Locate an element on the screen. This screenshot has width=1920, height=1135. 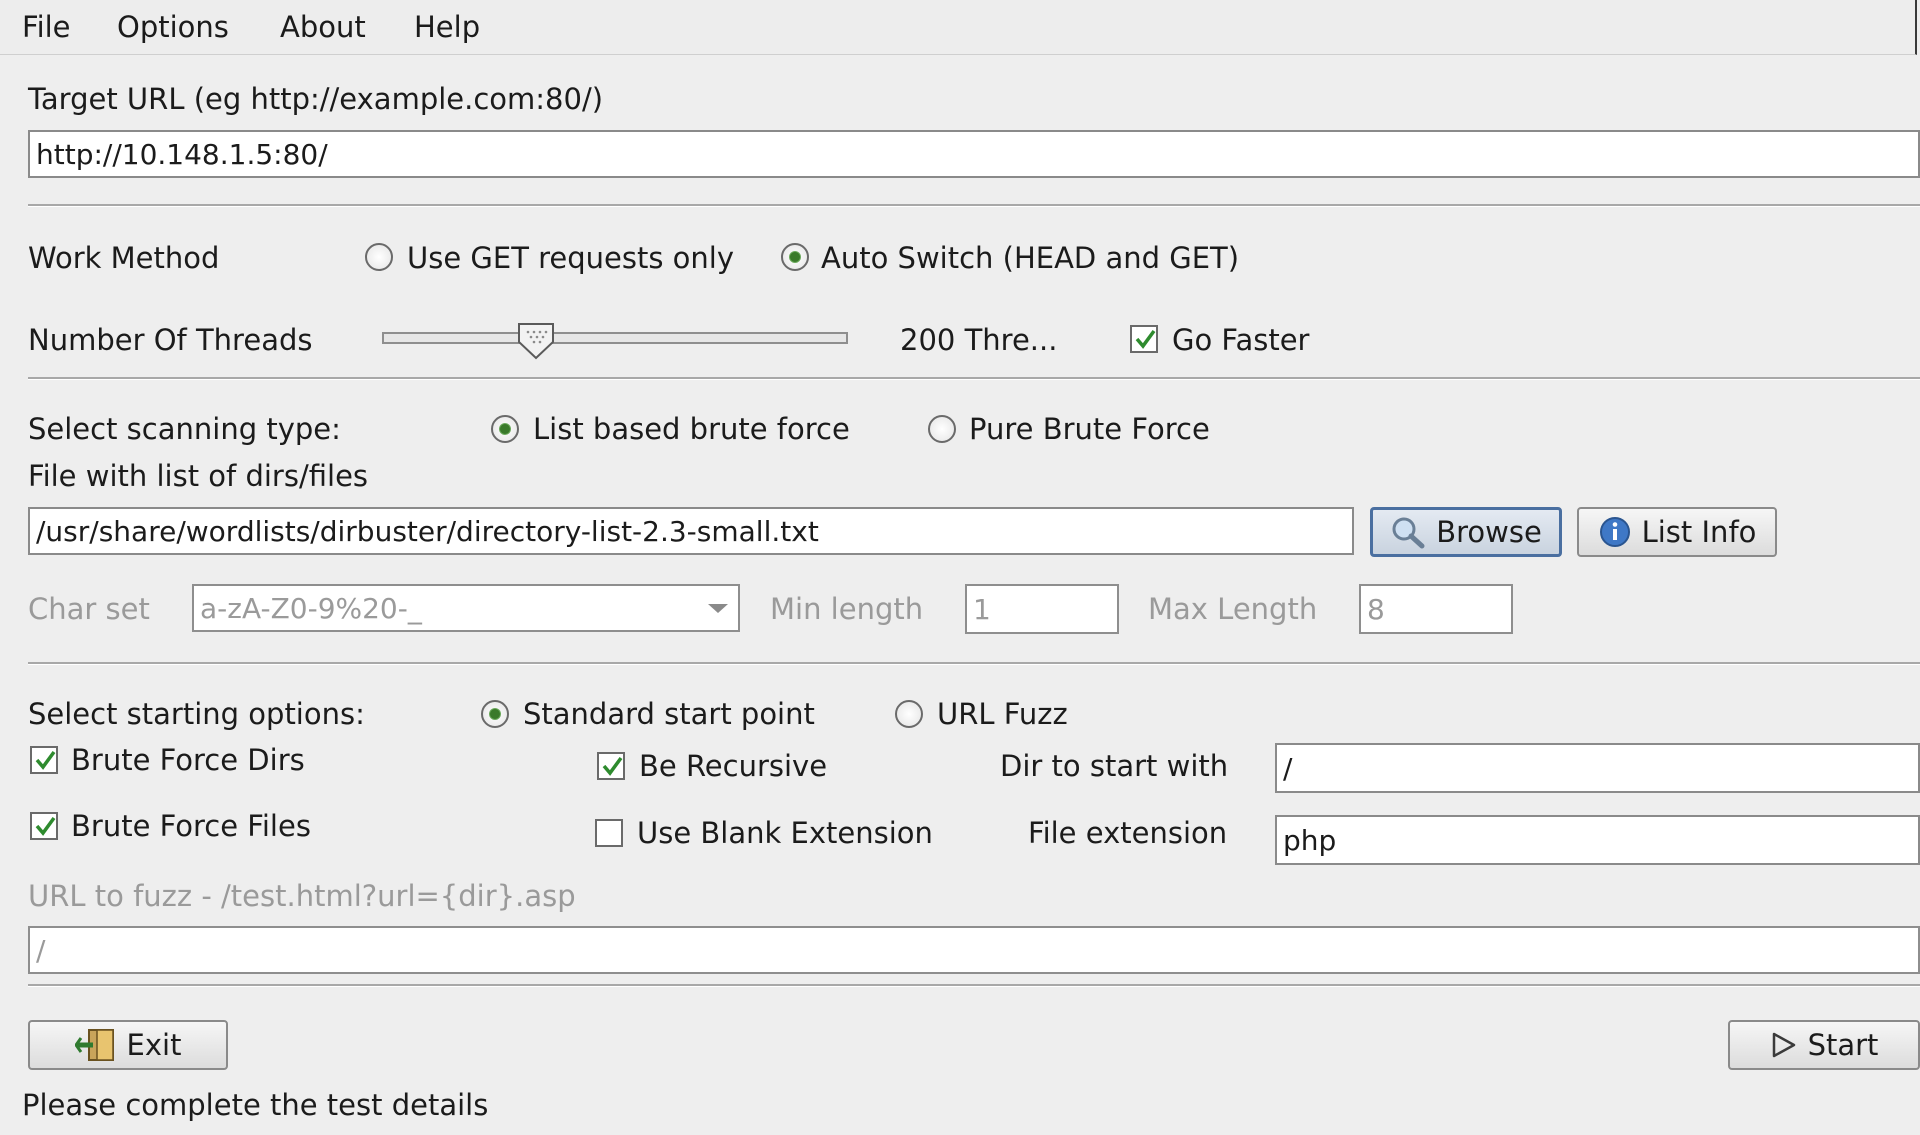
browse-button: Browse is located at coordinates (1466, 532).